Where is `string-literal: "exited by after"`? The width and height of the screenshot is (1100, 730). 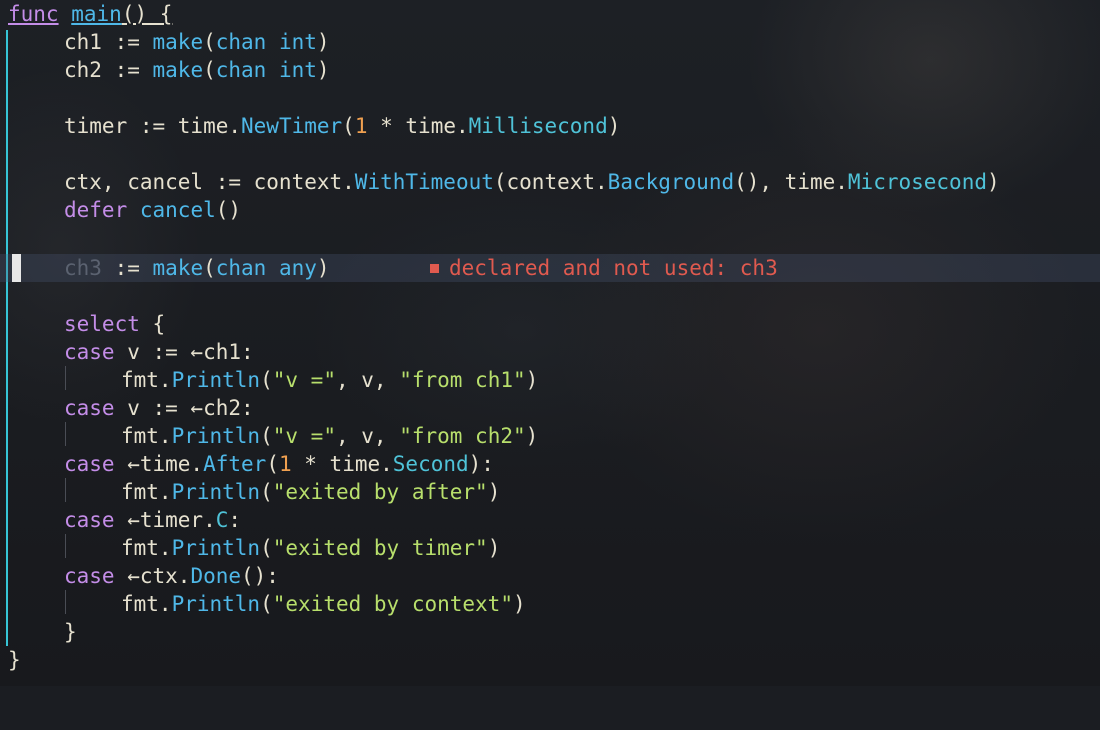
string-literal: "exited by after" is located at coordinates (380, 492).